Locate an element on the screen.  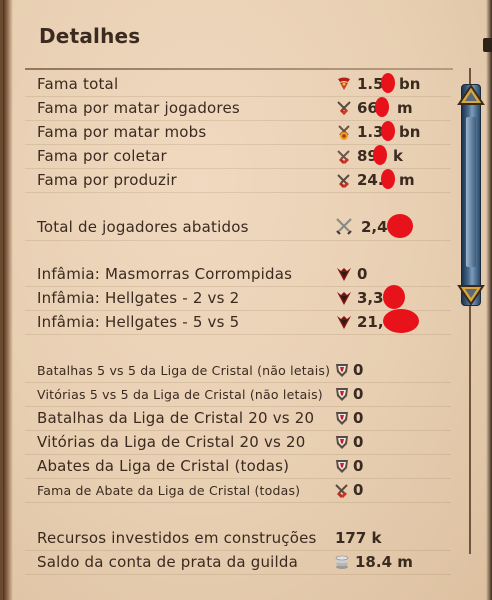
stat-row-players-killed: Total de jogadores abatidos 2,4 is located at coordinates (238, 227).